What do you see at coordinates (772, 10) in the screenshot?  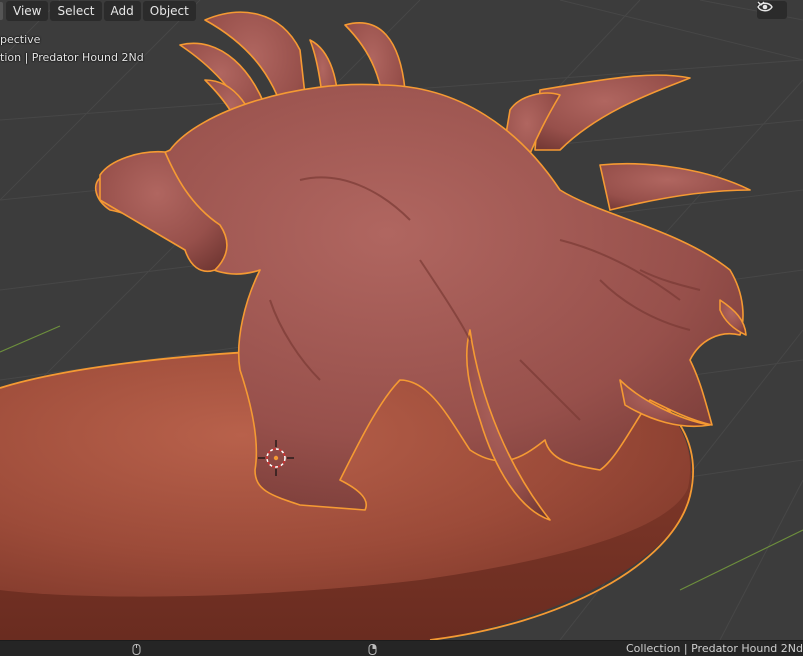 I see `visibility-dropdown` at bounding box center [772, 10].